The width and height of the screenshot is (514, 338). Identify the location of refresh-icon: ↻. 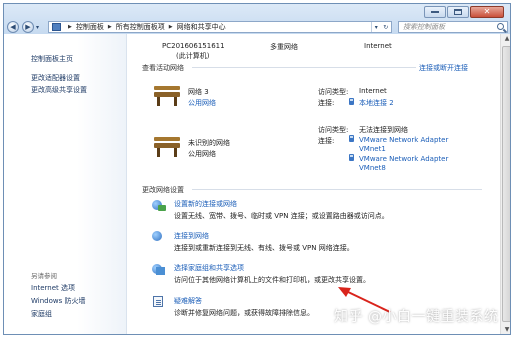
(385, 27).